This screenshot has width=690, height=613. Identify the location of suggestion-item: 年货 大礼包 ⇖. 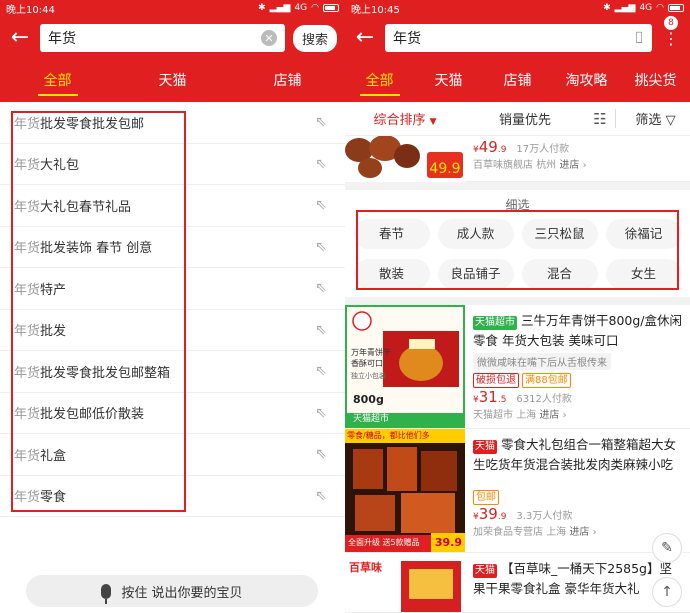
(172, 164).